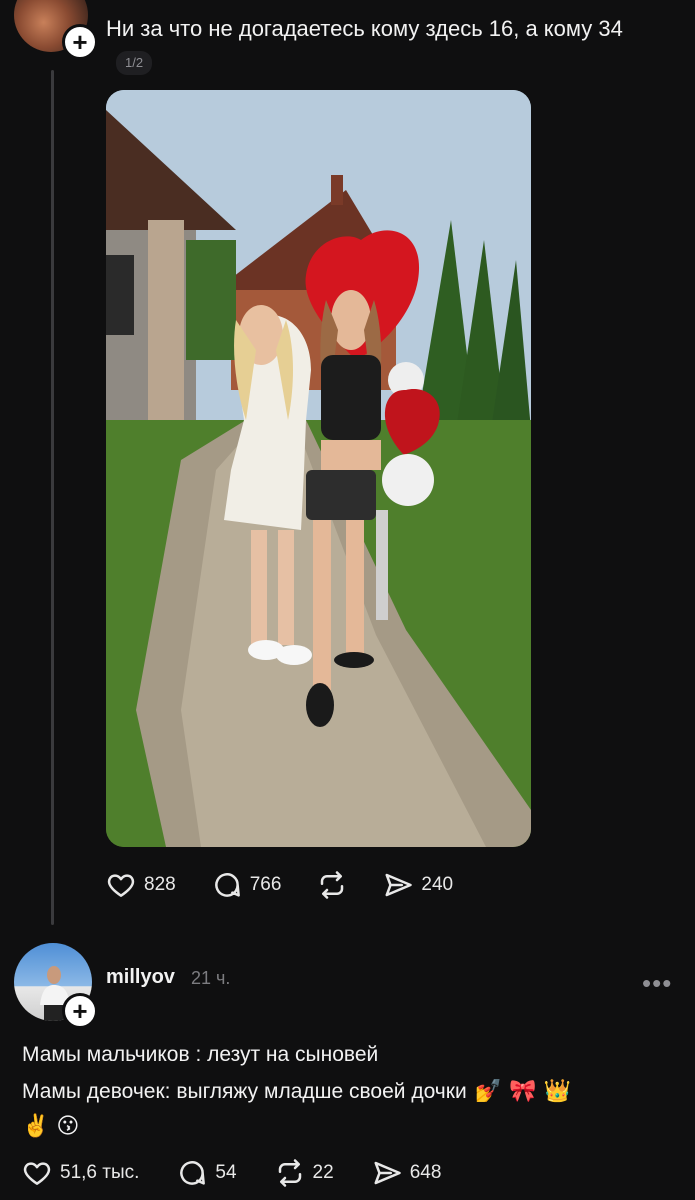 The width and height of the screenshot is (695, 1200). I want to click on post-text-line-2-text: Мамы девочек: выгляжу младше своей дочки, so click(244, 1091).